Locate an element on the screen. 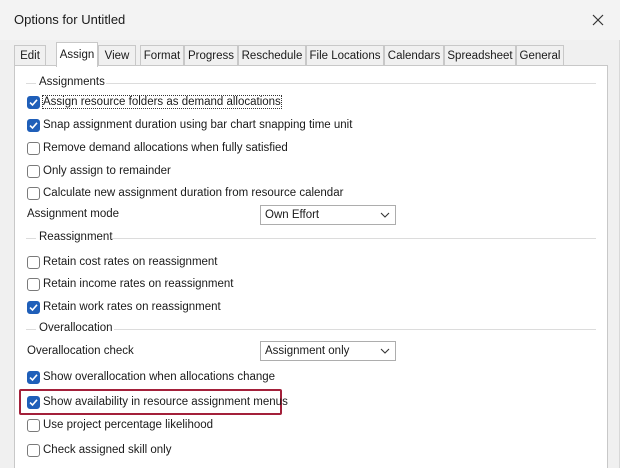 The image size is (620, 468). option-label: Retain work rates on reassignment is located at coordinates (132, 307).